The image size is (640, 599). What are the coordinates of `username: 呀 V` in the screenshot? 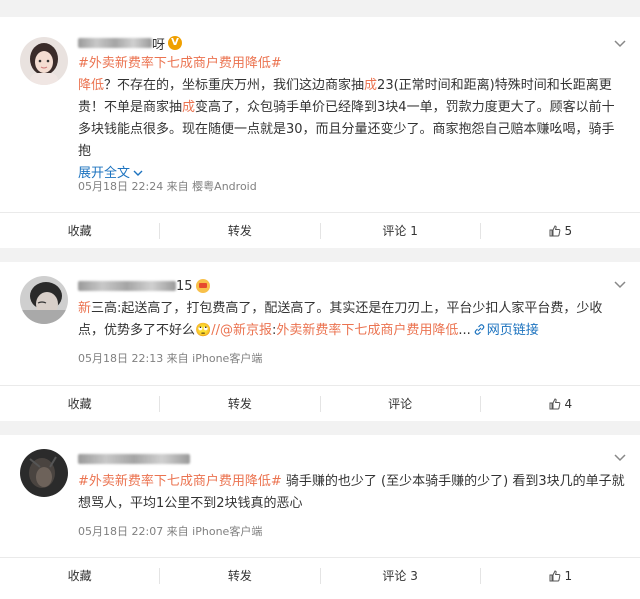 It's located at (130, 44).